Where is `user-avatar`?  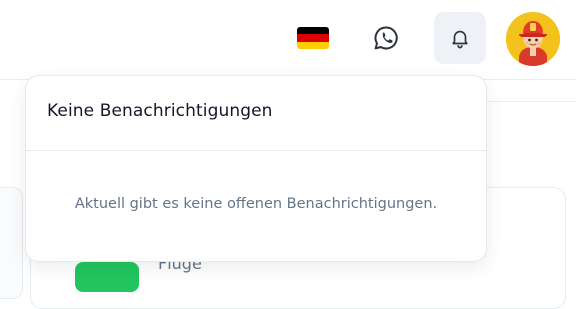
user-avatar is located at coordinates (533, 39).